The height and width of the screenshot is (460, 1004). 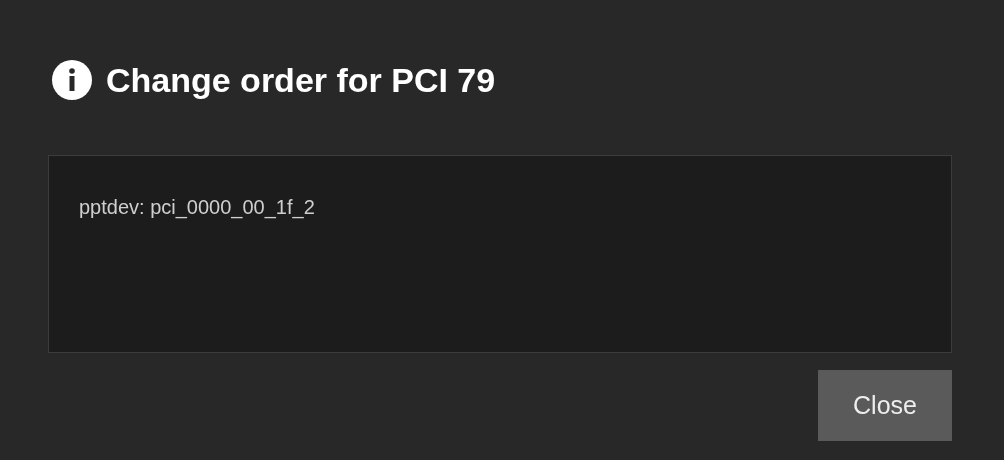 What do you see at coordinates (301, 80) in the screenshot?
I see `dialog-title: Change order for PCI 79` at bounding box center [301, 80].